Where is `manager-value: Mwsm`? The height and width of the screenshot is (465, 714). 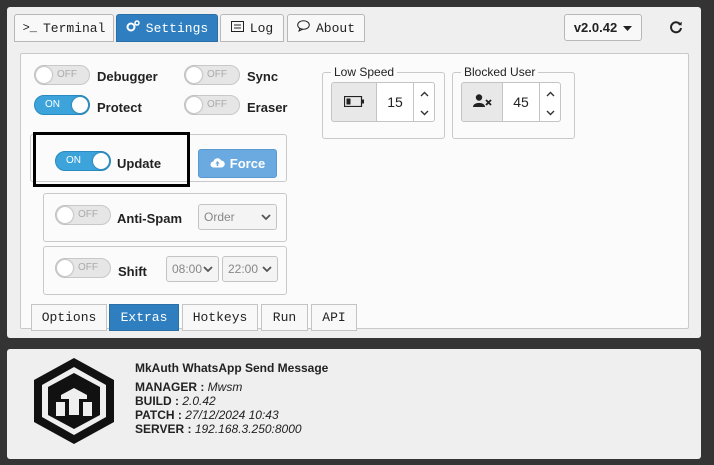
manager-value: Mwsm is located at coordinates (225, 387).